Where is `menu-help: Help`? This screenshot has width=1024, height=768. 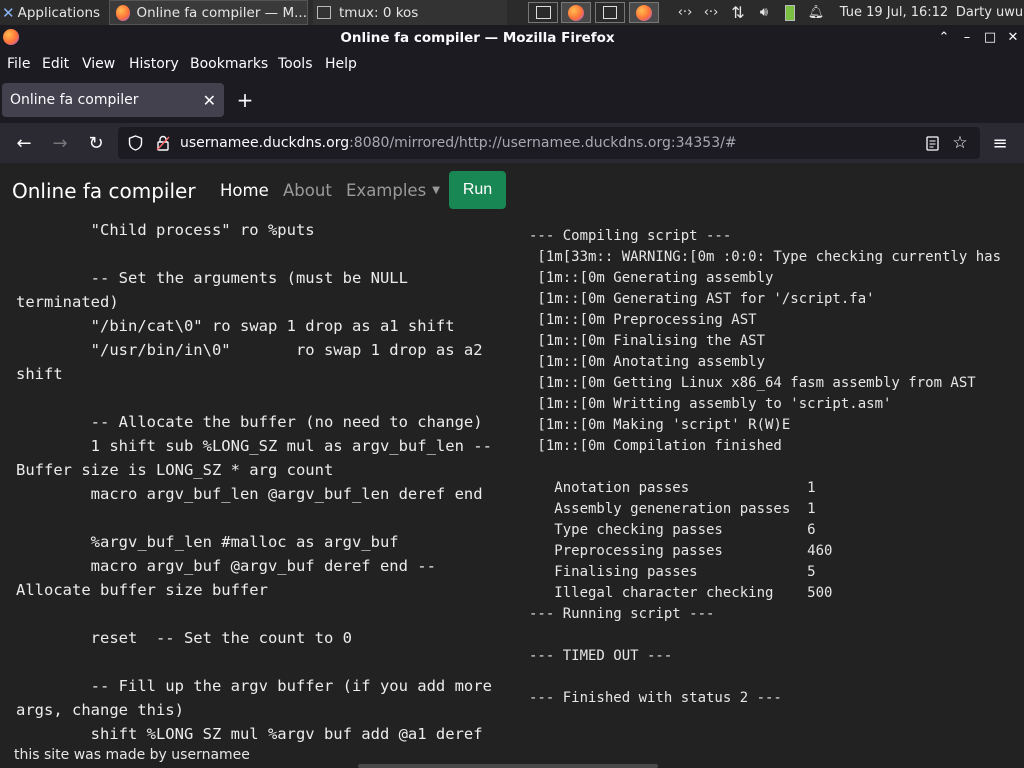 menu-help: Help is located at coordinates (341, 64).